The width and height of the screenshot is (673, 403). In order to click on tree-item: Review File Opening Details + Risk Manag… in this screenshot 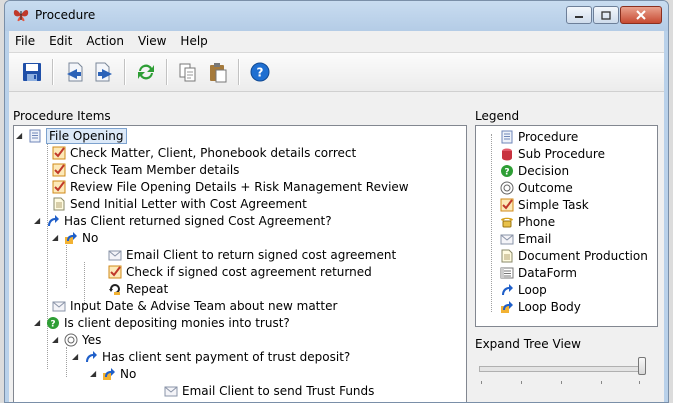, I will do `click(230, 186)`.